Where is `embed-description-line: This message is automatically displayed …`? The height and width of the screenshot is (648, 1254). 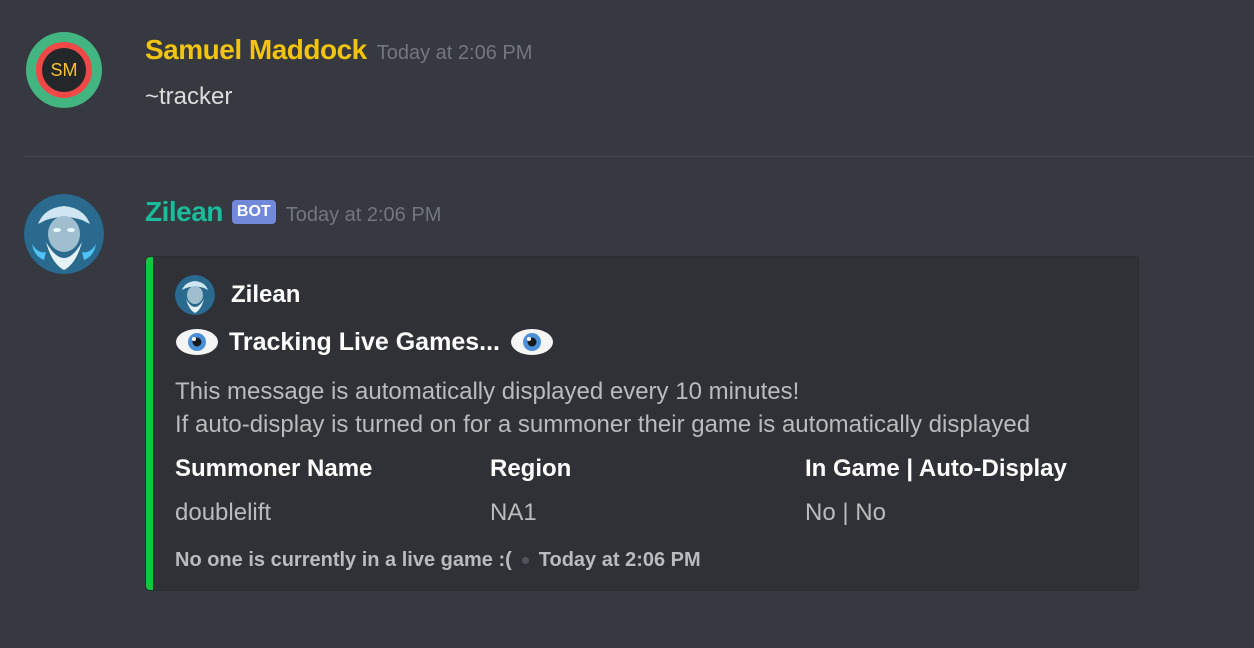
embed-description-line: This message is automatically displayed … is located at coordinates (487, 391).